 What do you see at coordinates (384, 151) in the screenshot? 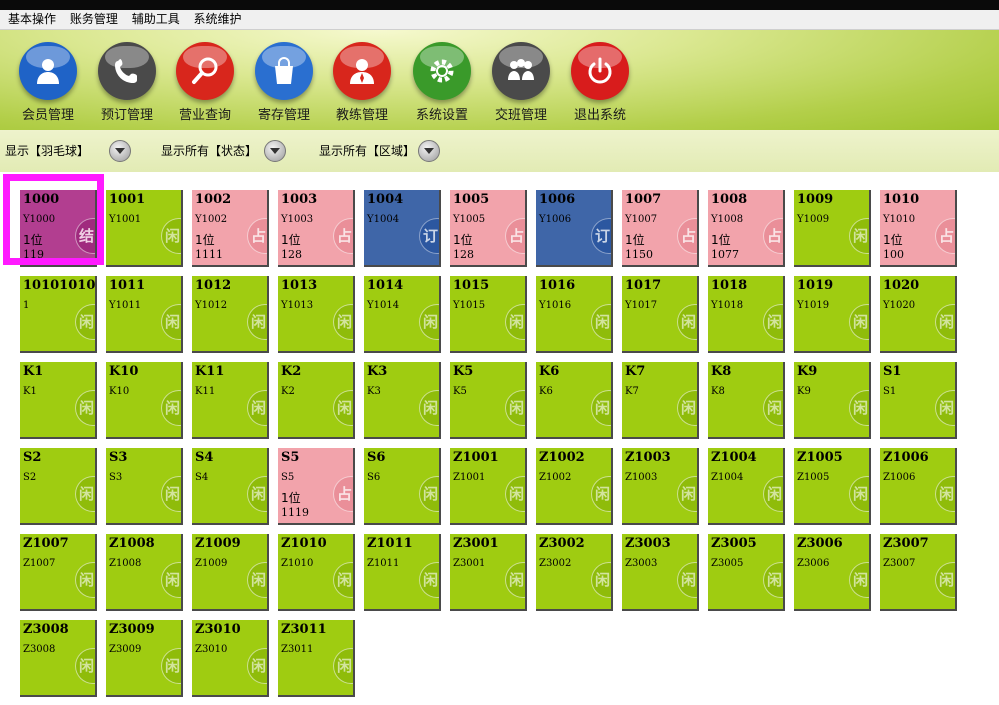
I see `area-filter: 显示所有【区域】` at bounding box center [384, 151].